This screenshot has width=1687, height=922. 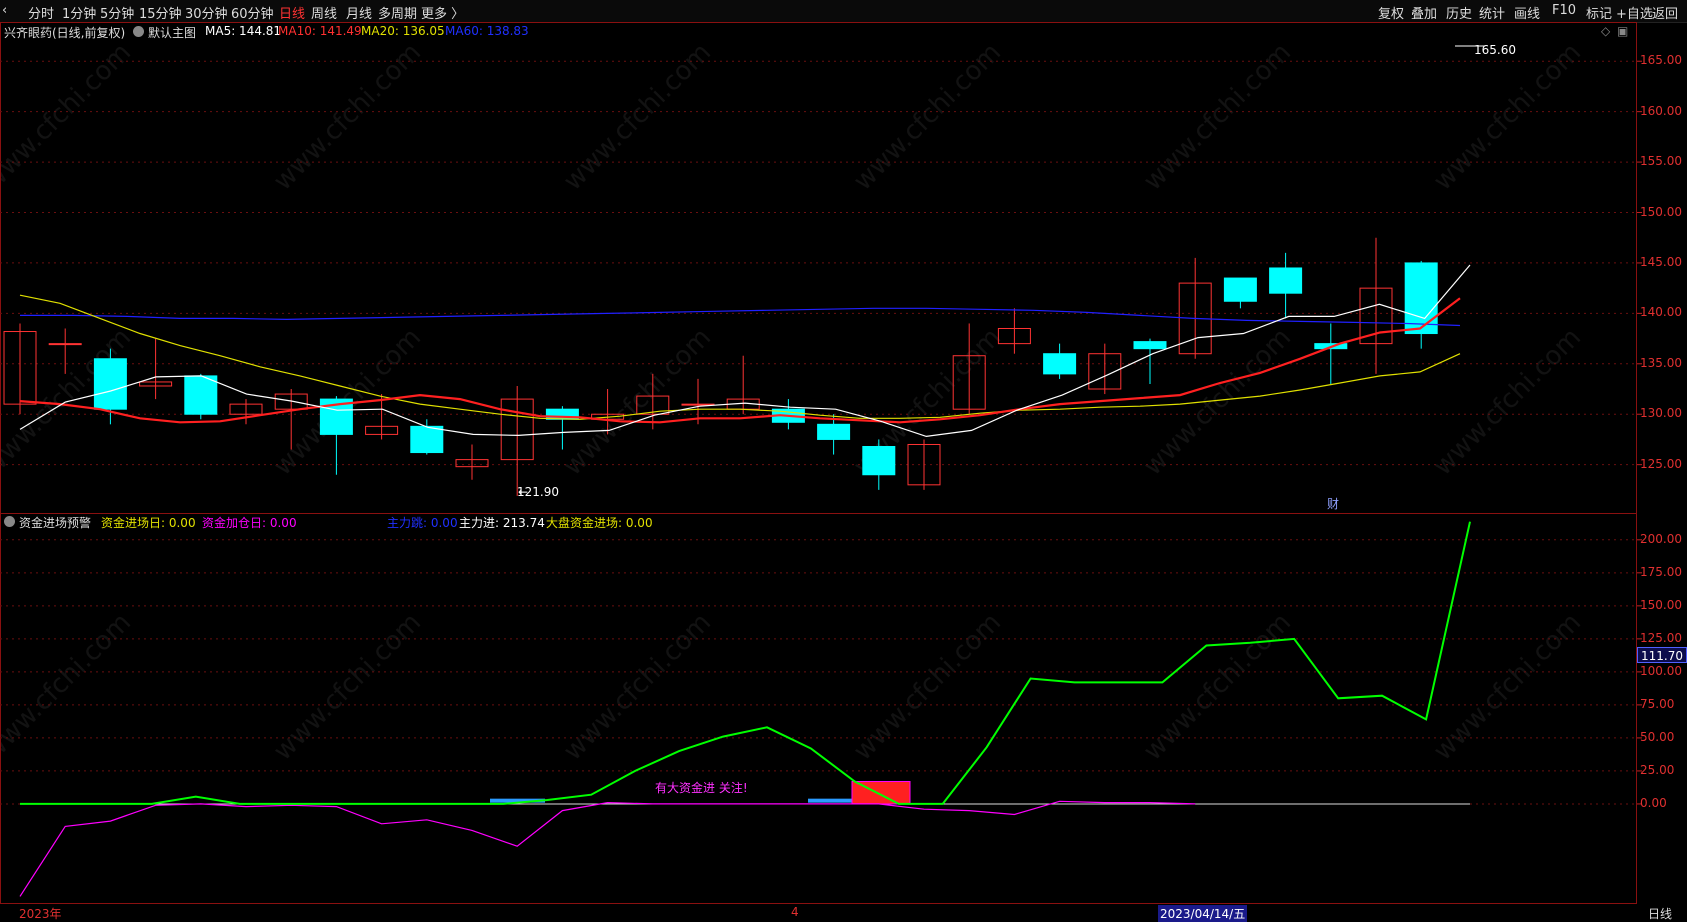 I want to click on finance-marker: 财, so click(x=1333, y=504).